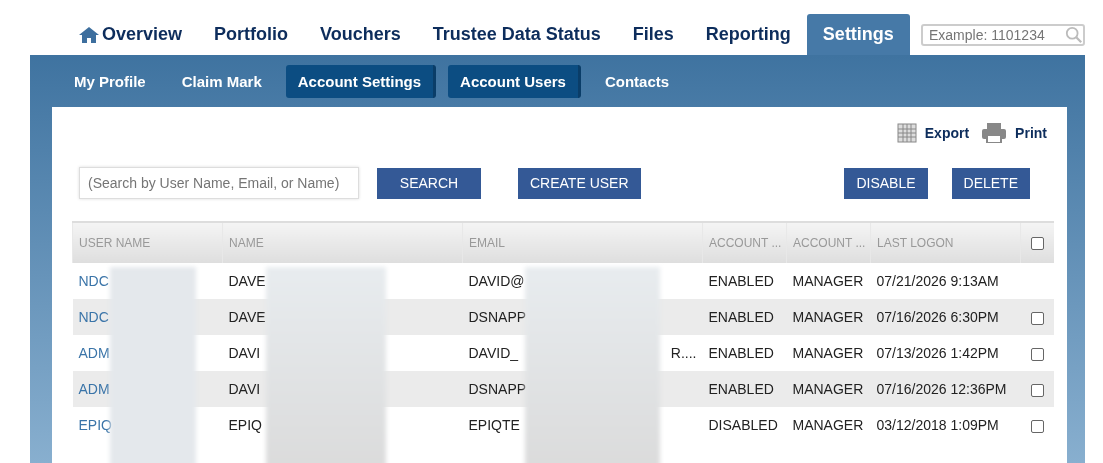  Describe the element at coordinates (1037, 244) in the screenshot. I see `select-all-checkbox` at that location.